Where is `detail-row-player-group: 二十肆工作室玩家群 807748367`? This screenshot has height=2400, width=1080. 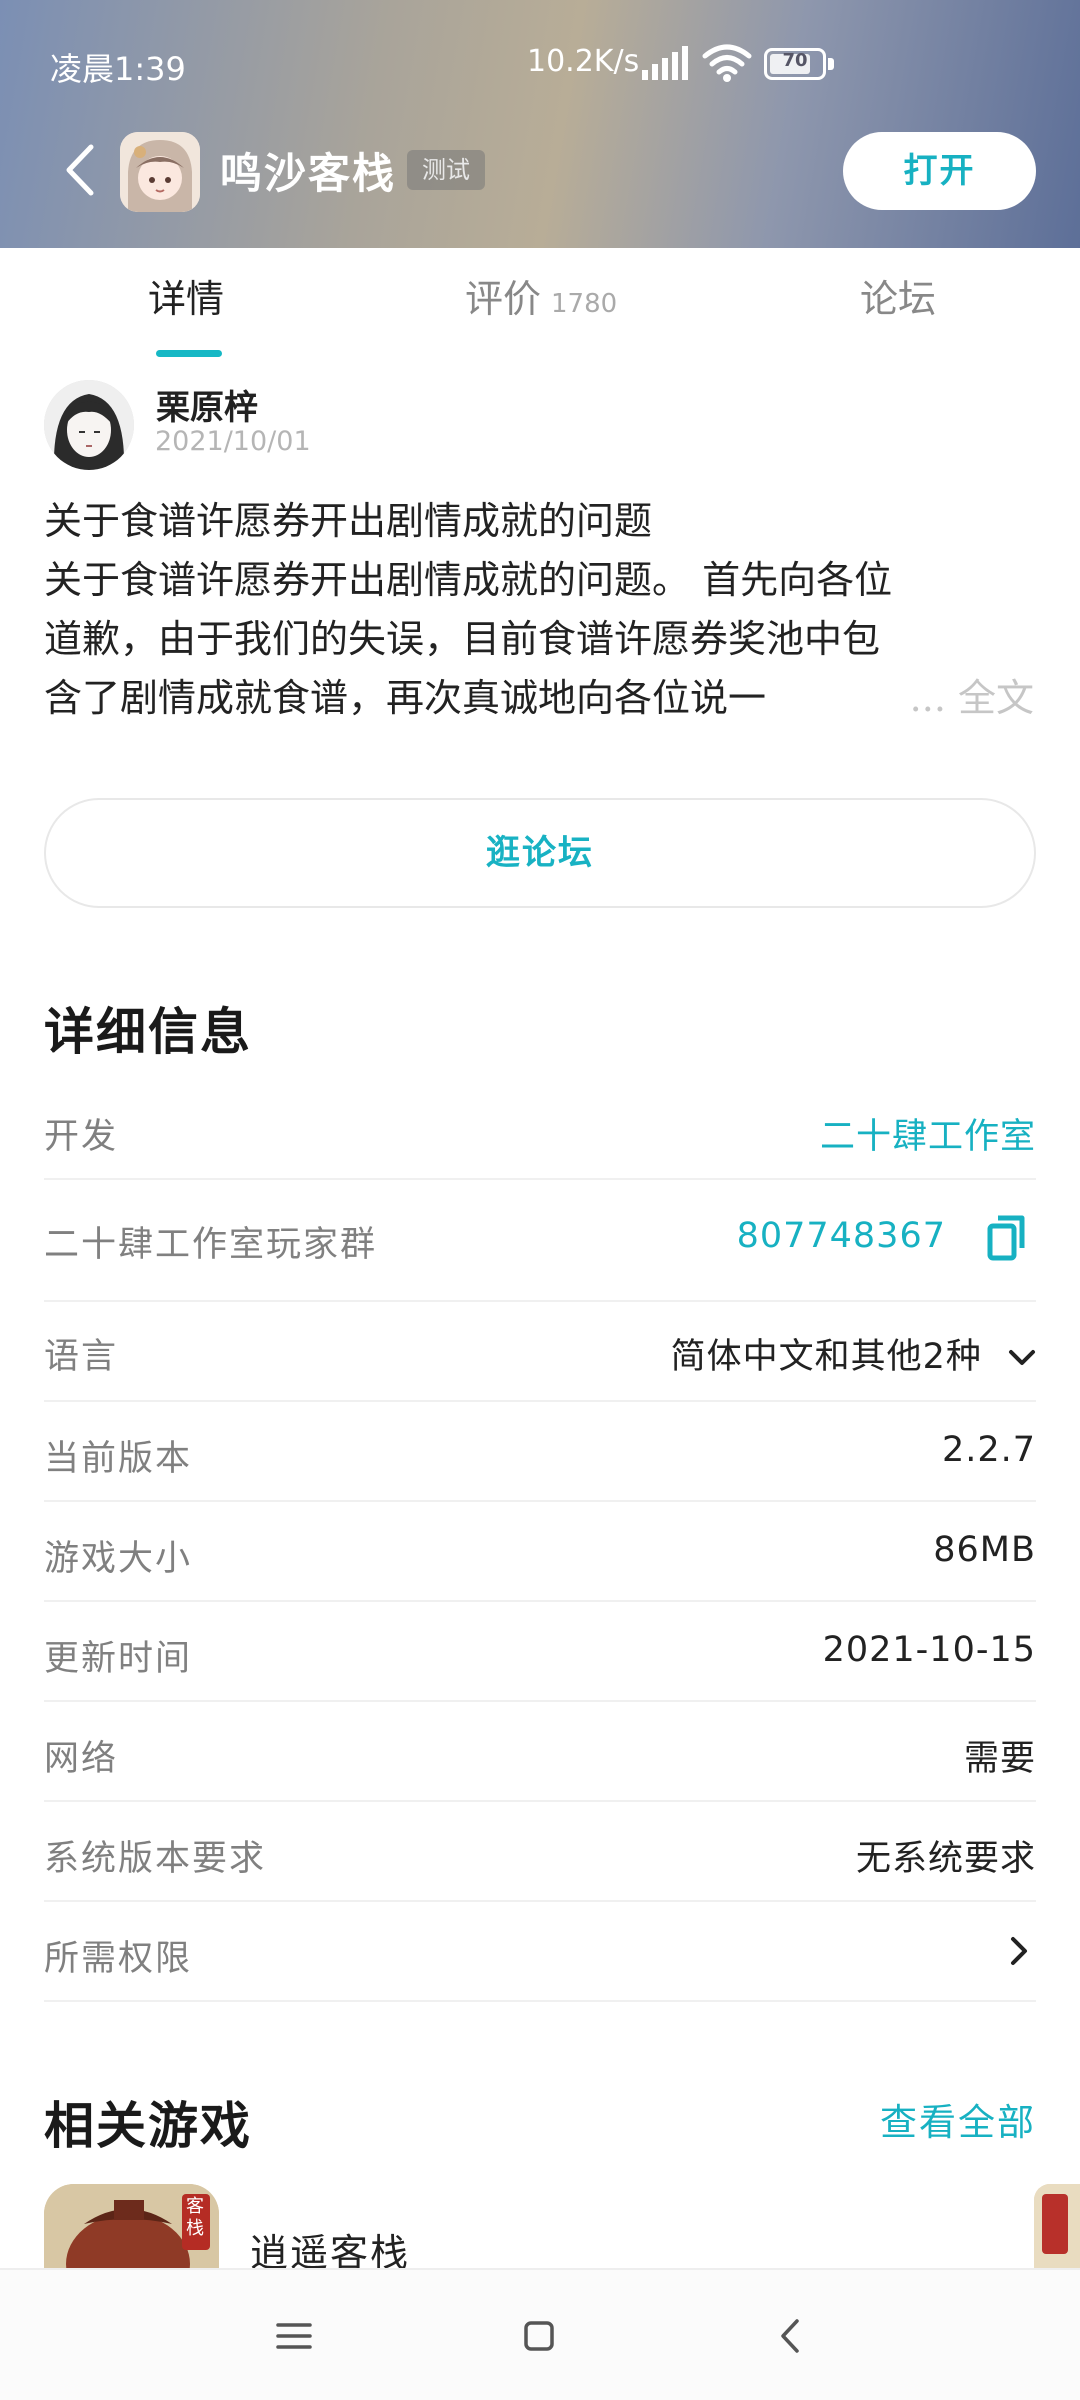 detail-row-player-group: 二十肆工作室玩家群 807748367 is located at coordinates (540, 1241).